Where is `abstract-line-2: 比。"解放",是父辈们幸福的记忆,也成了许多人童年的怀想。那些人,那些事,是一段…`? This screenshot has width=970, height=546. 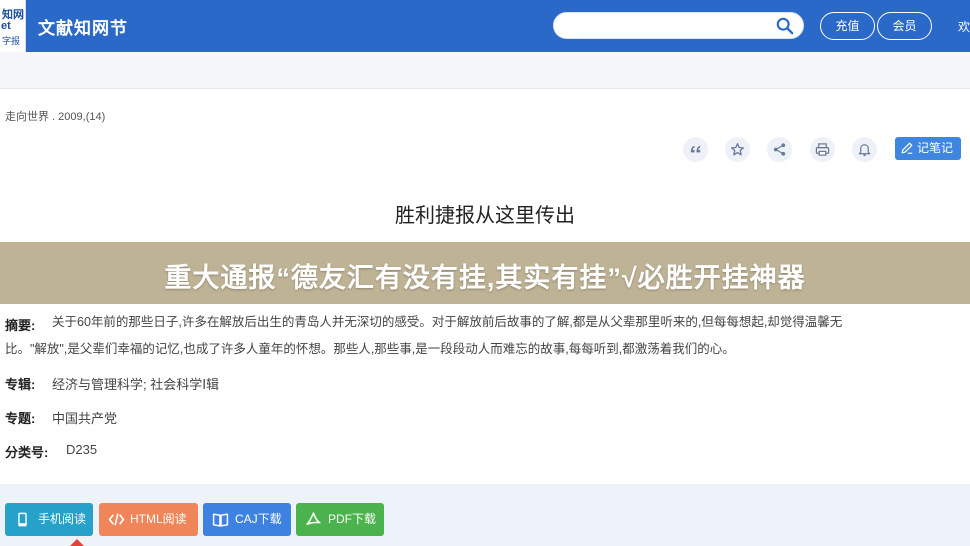
abstract-line-2: 比。"解放",是父辈们幸福的记忆,也成了许多人童年的怀想。那些人,那些事,是一段… is located at coordinates (370, 349).